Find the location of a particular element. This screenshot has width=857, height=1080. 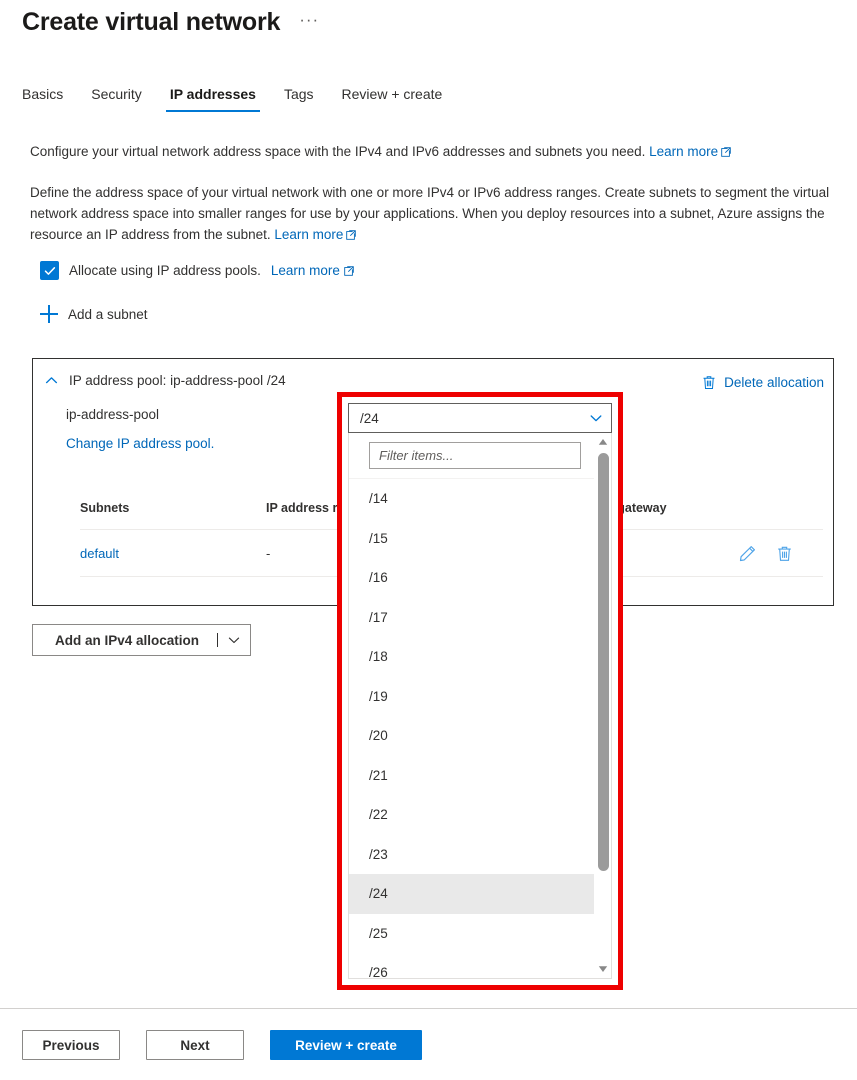

add-ipv4-allocation-label: Add an IPv4 allocation is located at coordinates (127, 640).